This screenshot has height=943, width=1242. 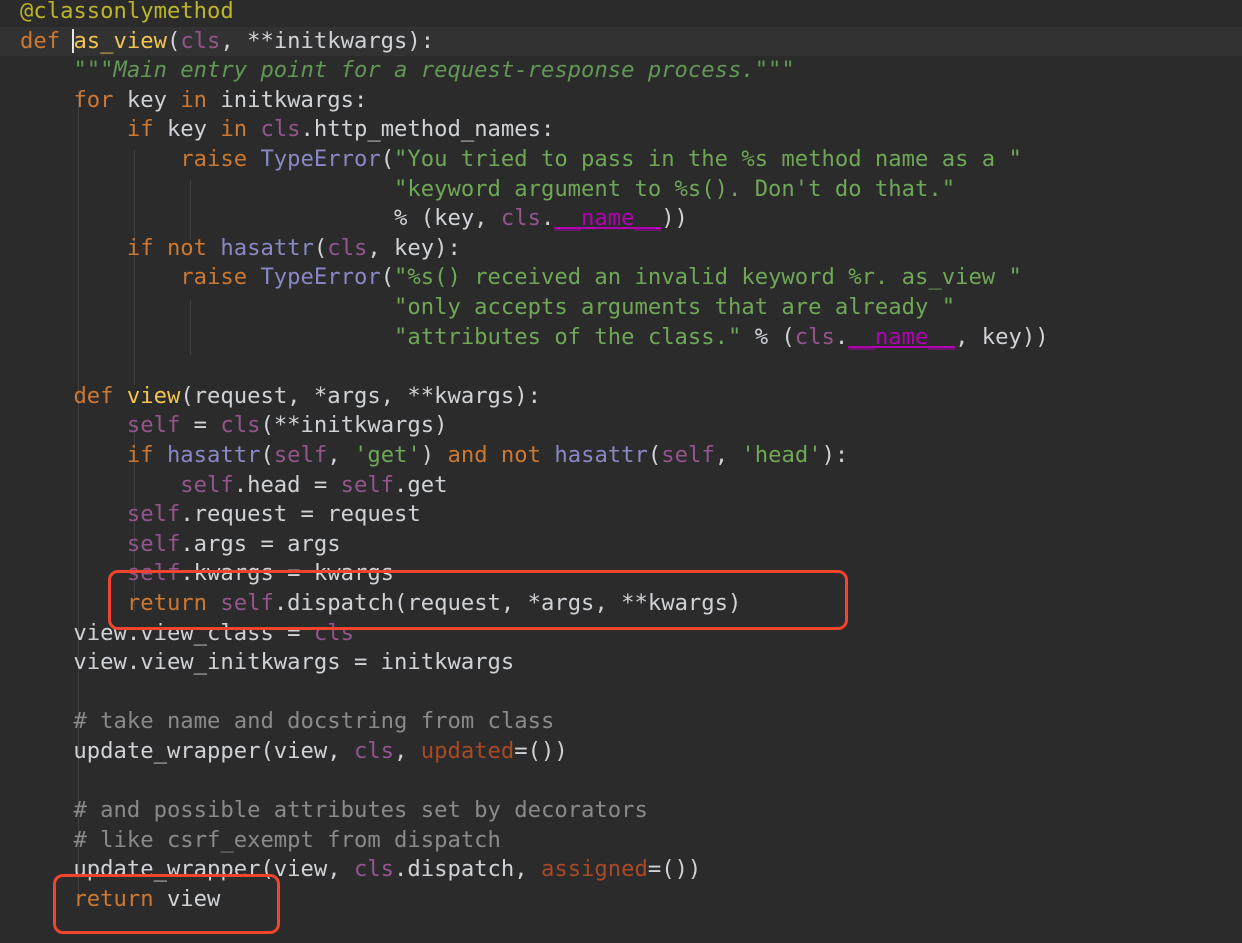 What do you see at coordinates (294, 752) in the screenshot?
I see `code-line: update_wrapper(view, cls, updated=())` at bounding box center [294, 752].